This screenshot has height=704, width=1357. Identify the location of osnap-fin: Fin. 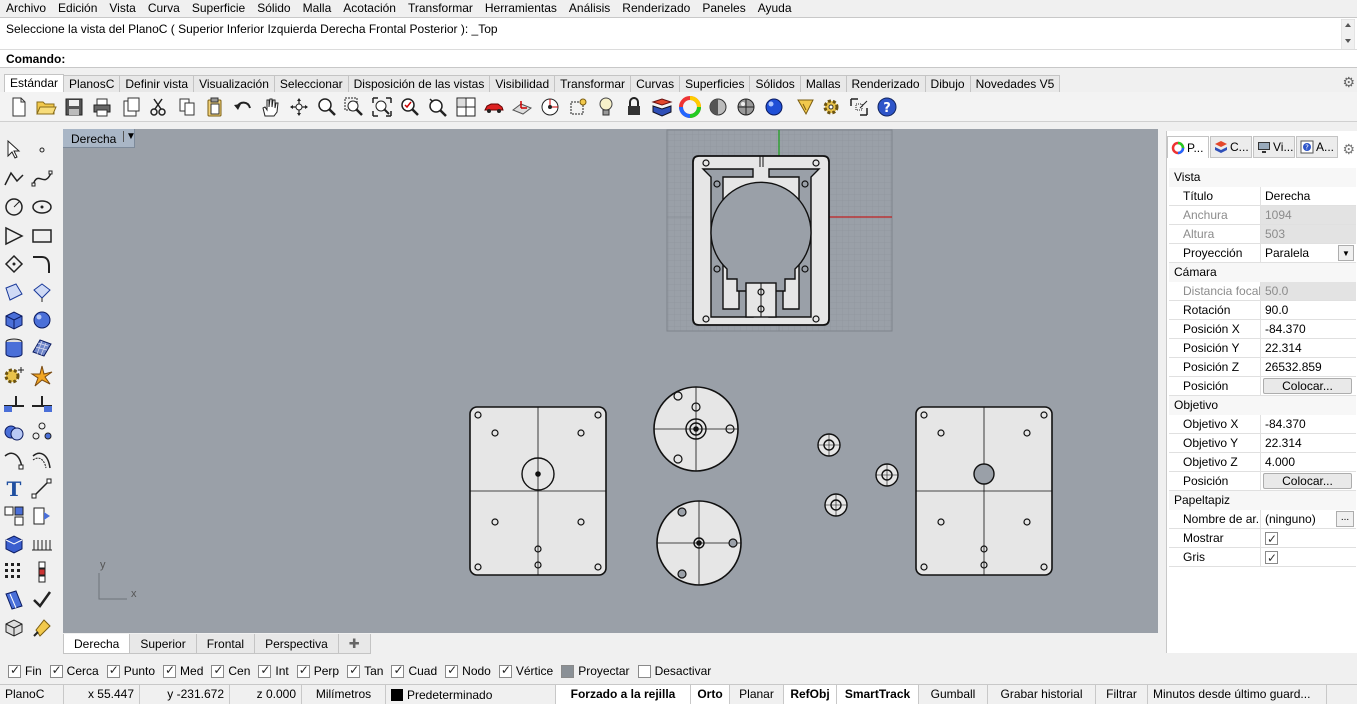
(25, 670).